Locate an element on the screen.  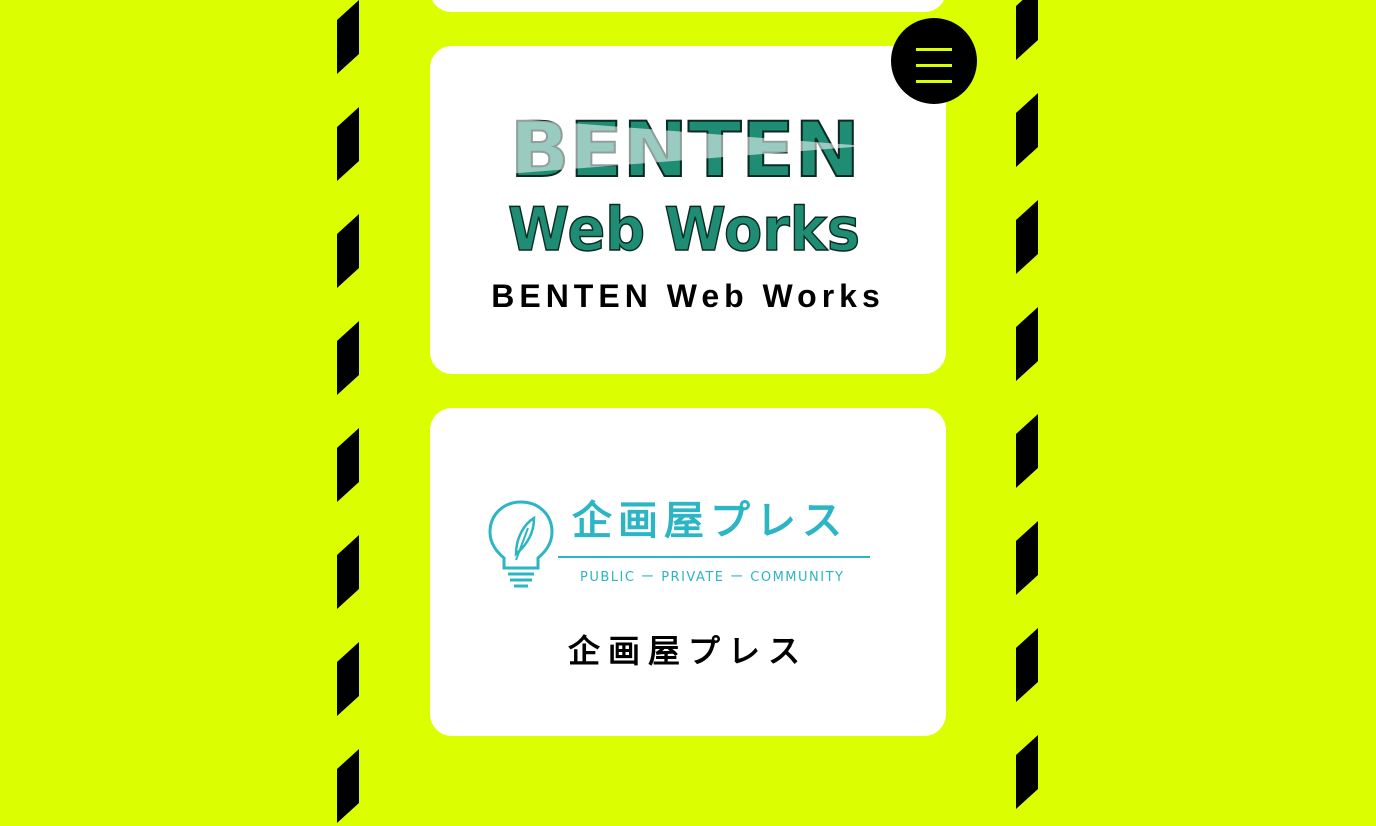
lightbulb-icon is located at coordinates (521, 544).